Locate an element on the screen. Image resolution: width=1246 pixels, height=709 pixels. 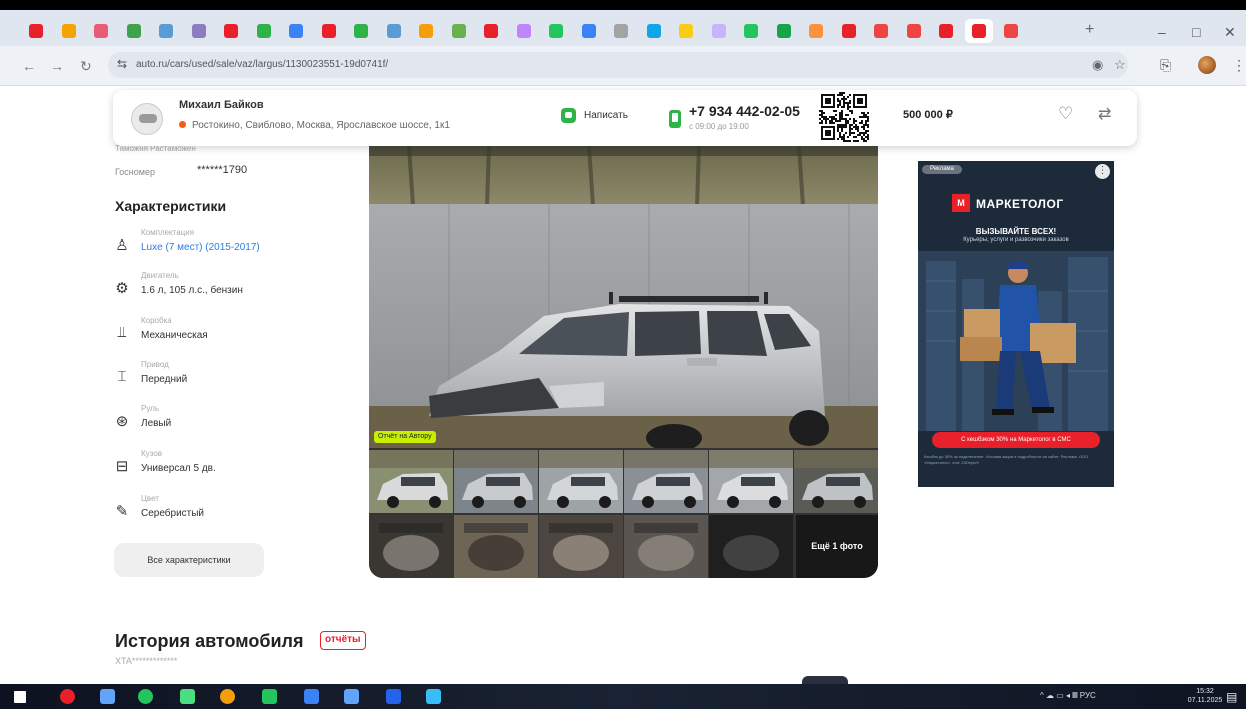
characteristic-label: Руль is located at coordinates (150, 408).